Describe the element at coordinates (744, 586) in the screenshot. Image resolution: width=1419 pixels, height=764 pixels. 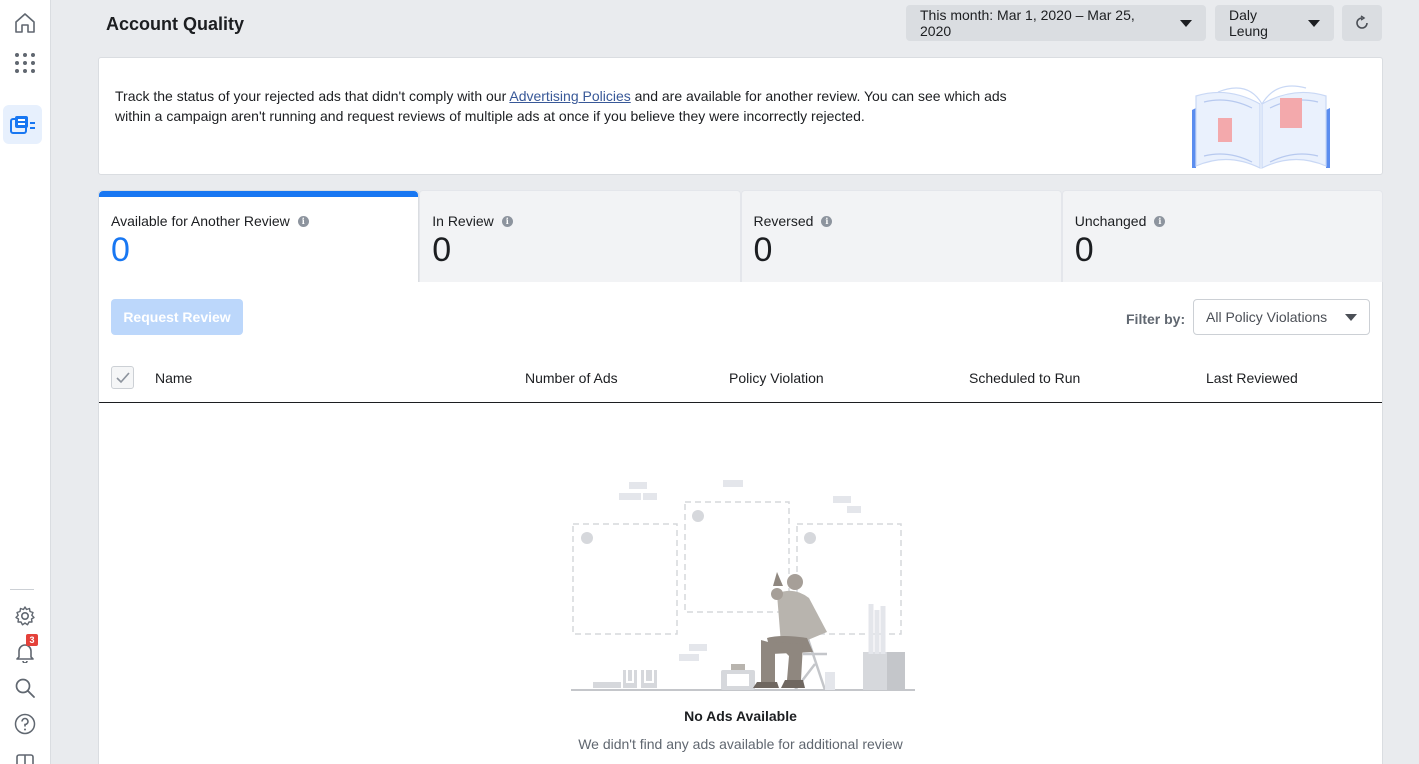
I see `empty-state-illustration` at that location.